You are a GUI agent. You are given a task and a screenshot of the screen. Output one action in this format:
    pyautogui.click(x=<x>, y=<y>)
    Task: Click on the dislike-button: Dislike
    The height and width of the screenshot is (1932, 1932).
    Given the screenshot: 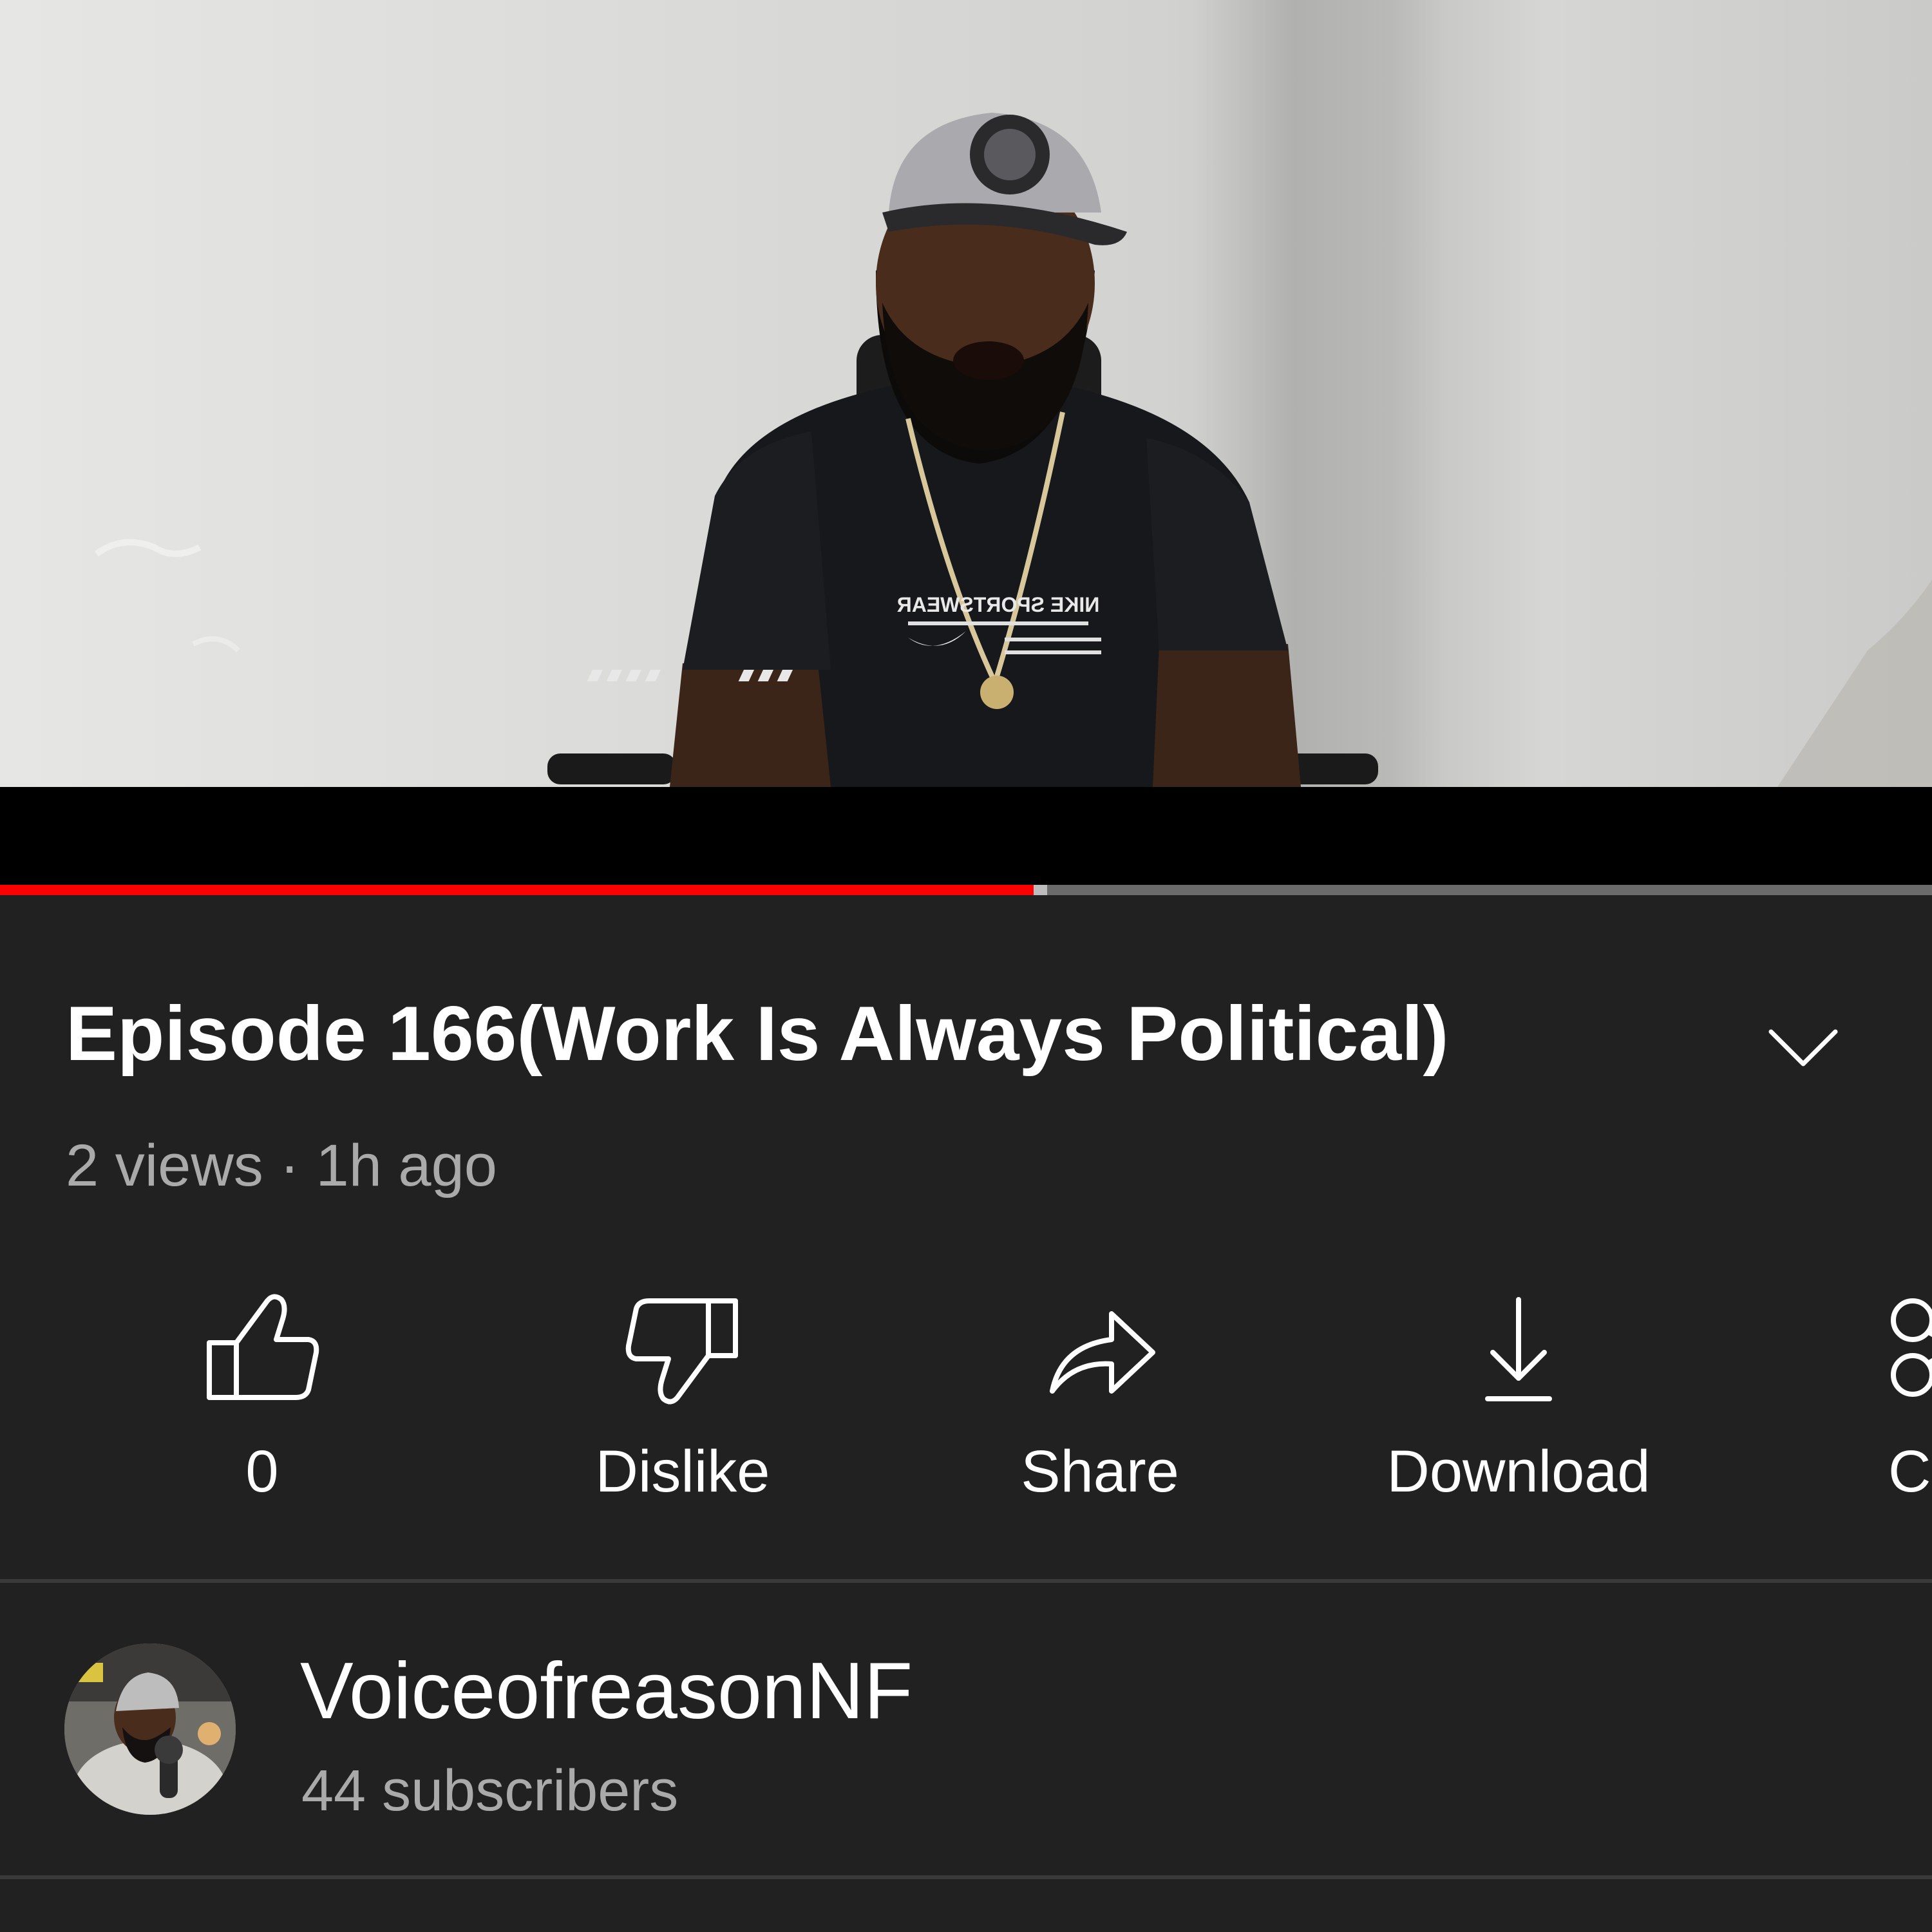 What is the action you would take?
    pyautogui.click(x=683, y=1407)
    